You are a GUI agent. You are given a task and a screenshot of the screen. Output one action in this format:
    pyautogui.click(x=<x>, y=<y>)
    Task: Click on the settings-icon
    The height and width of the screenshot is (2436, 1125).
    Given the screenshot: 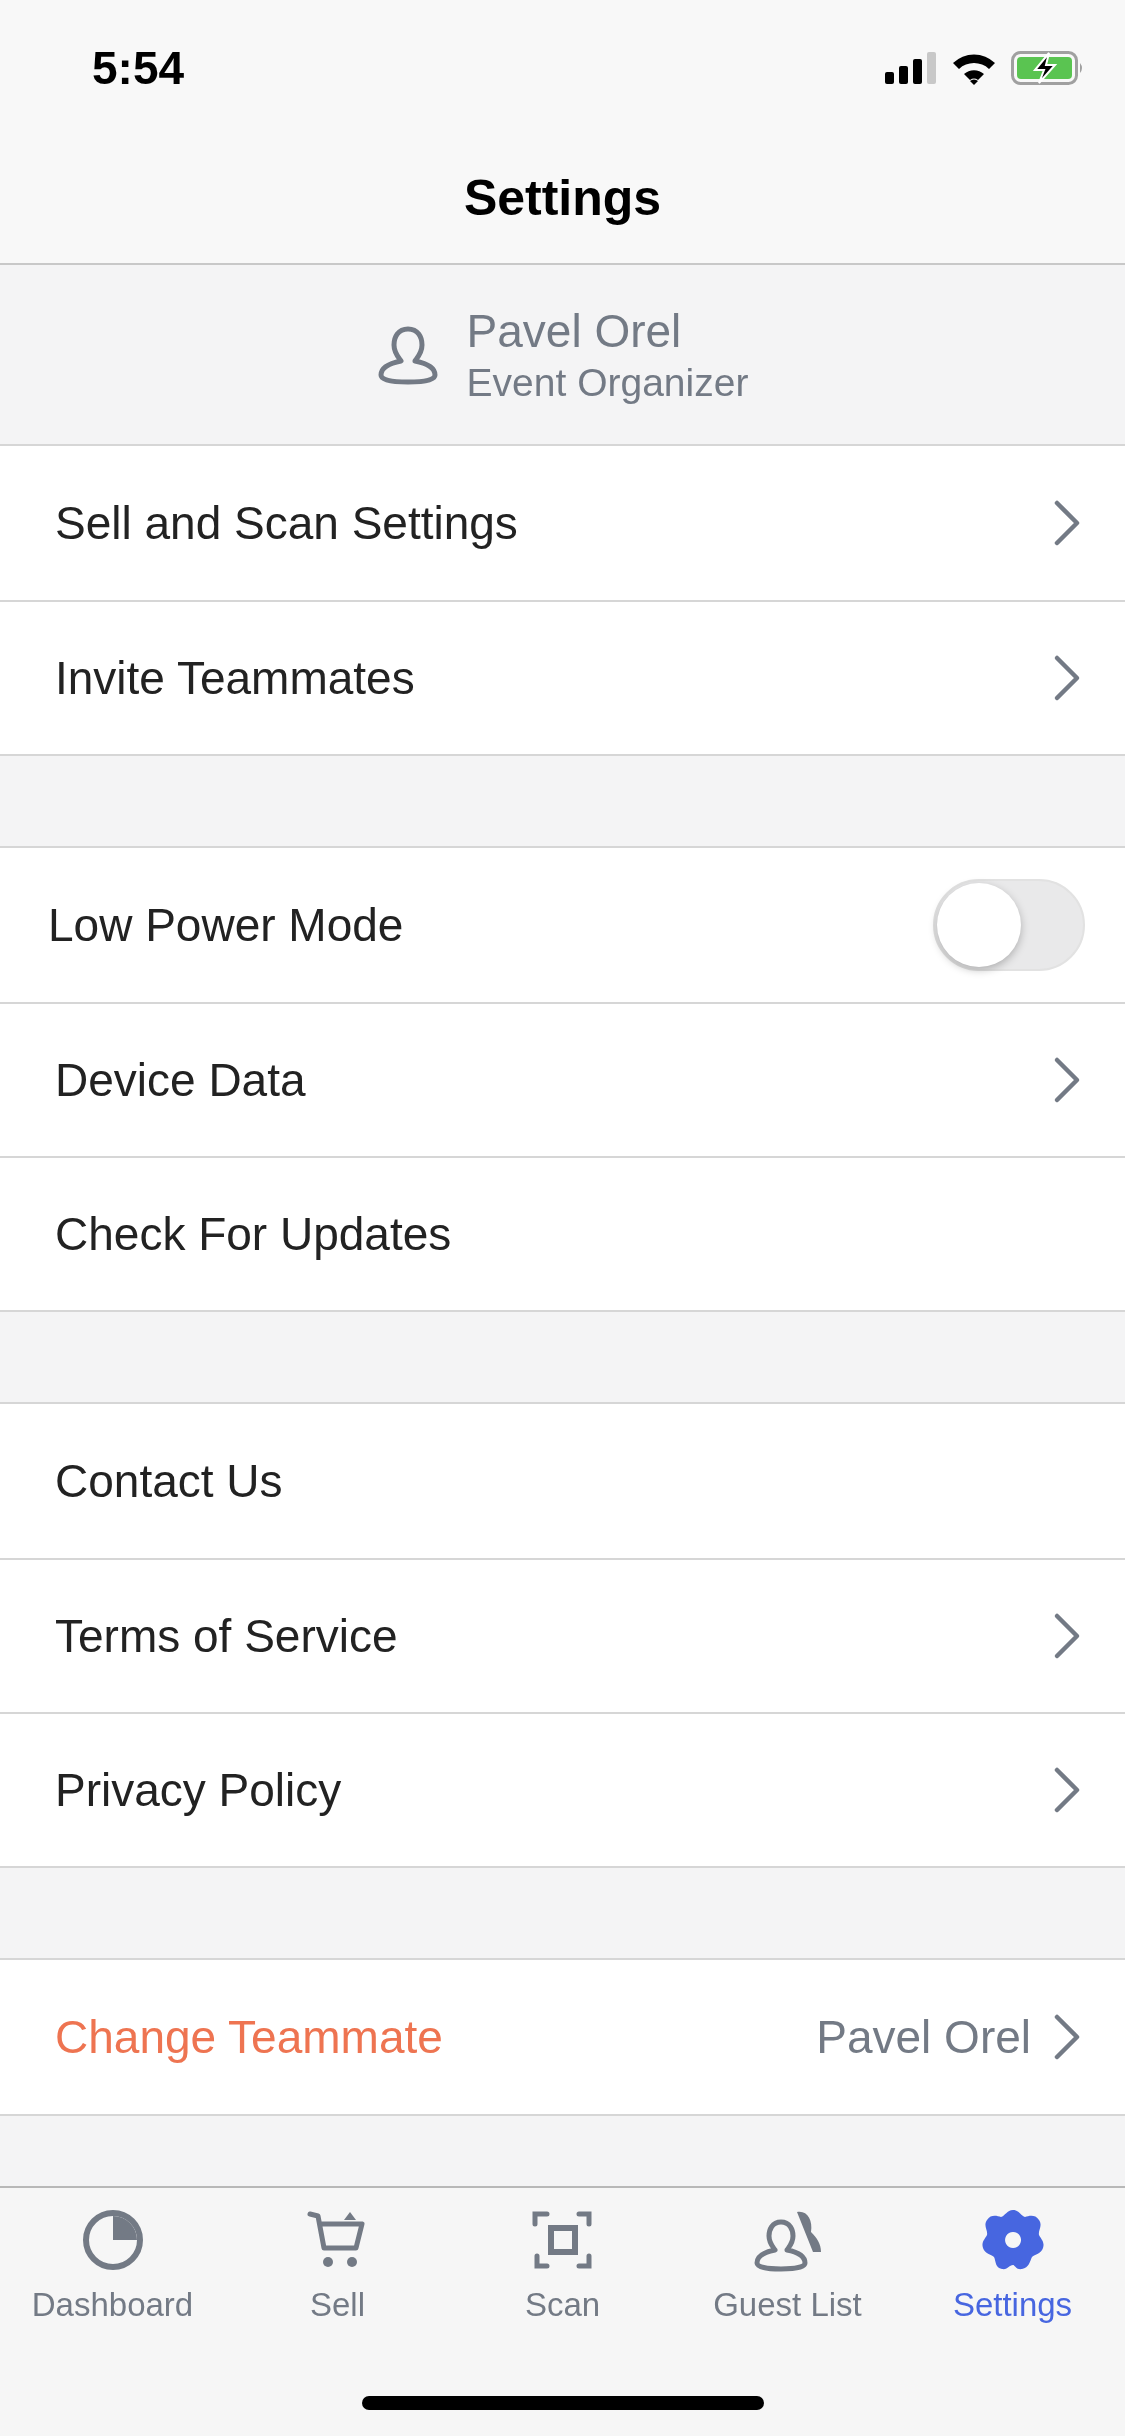 What is the action you would take?
    pyautogui.click(x=1012, y=2240)
    